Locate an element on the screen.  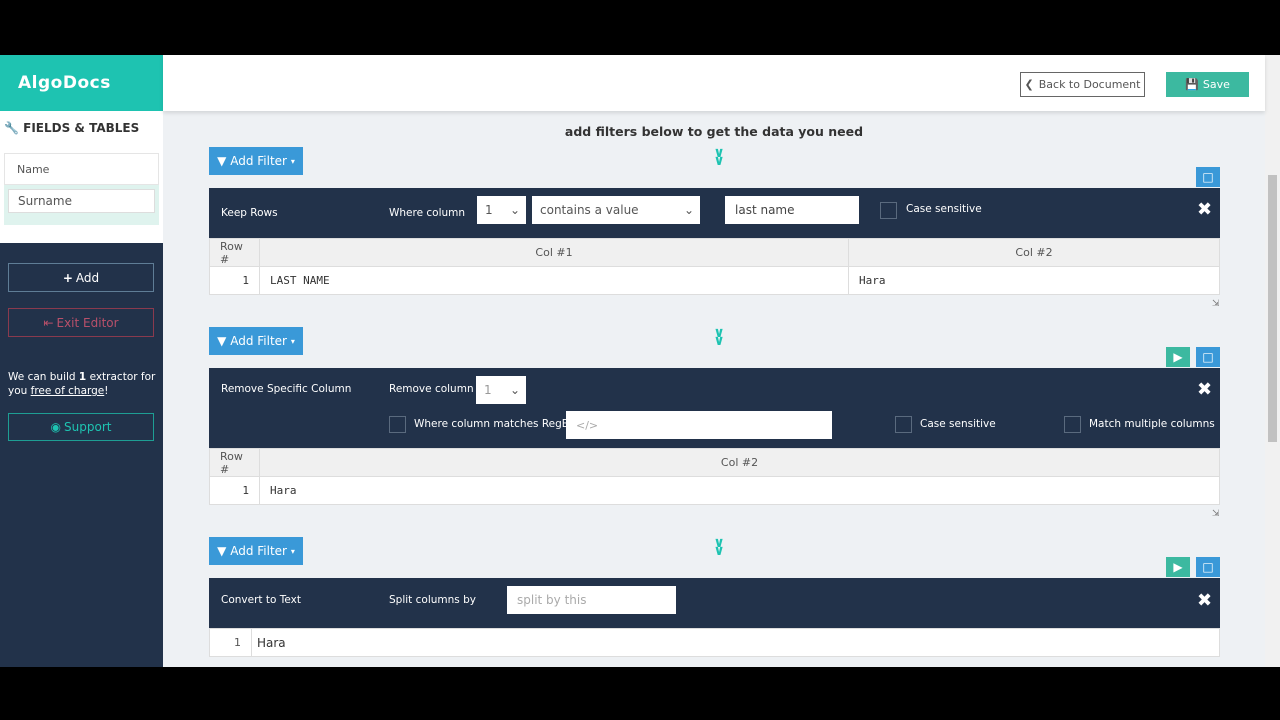
logo: AlgoDocs is located at coordinates (81, 83).